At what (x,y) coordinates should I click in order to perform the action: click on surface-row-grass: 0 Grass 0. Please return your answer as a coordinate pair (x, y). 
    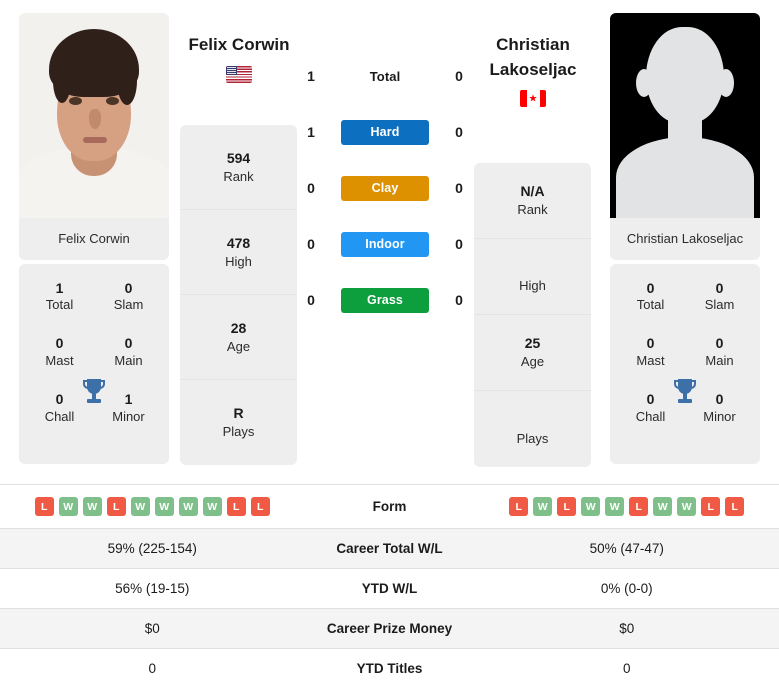
    Looking at the image, I should click on (385, 300).